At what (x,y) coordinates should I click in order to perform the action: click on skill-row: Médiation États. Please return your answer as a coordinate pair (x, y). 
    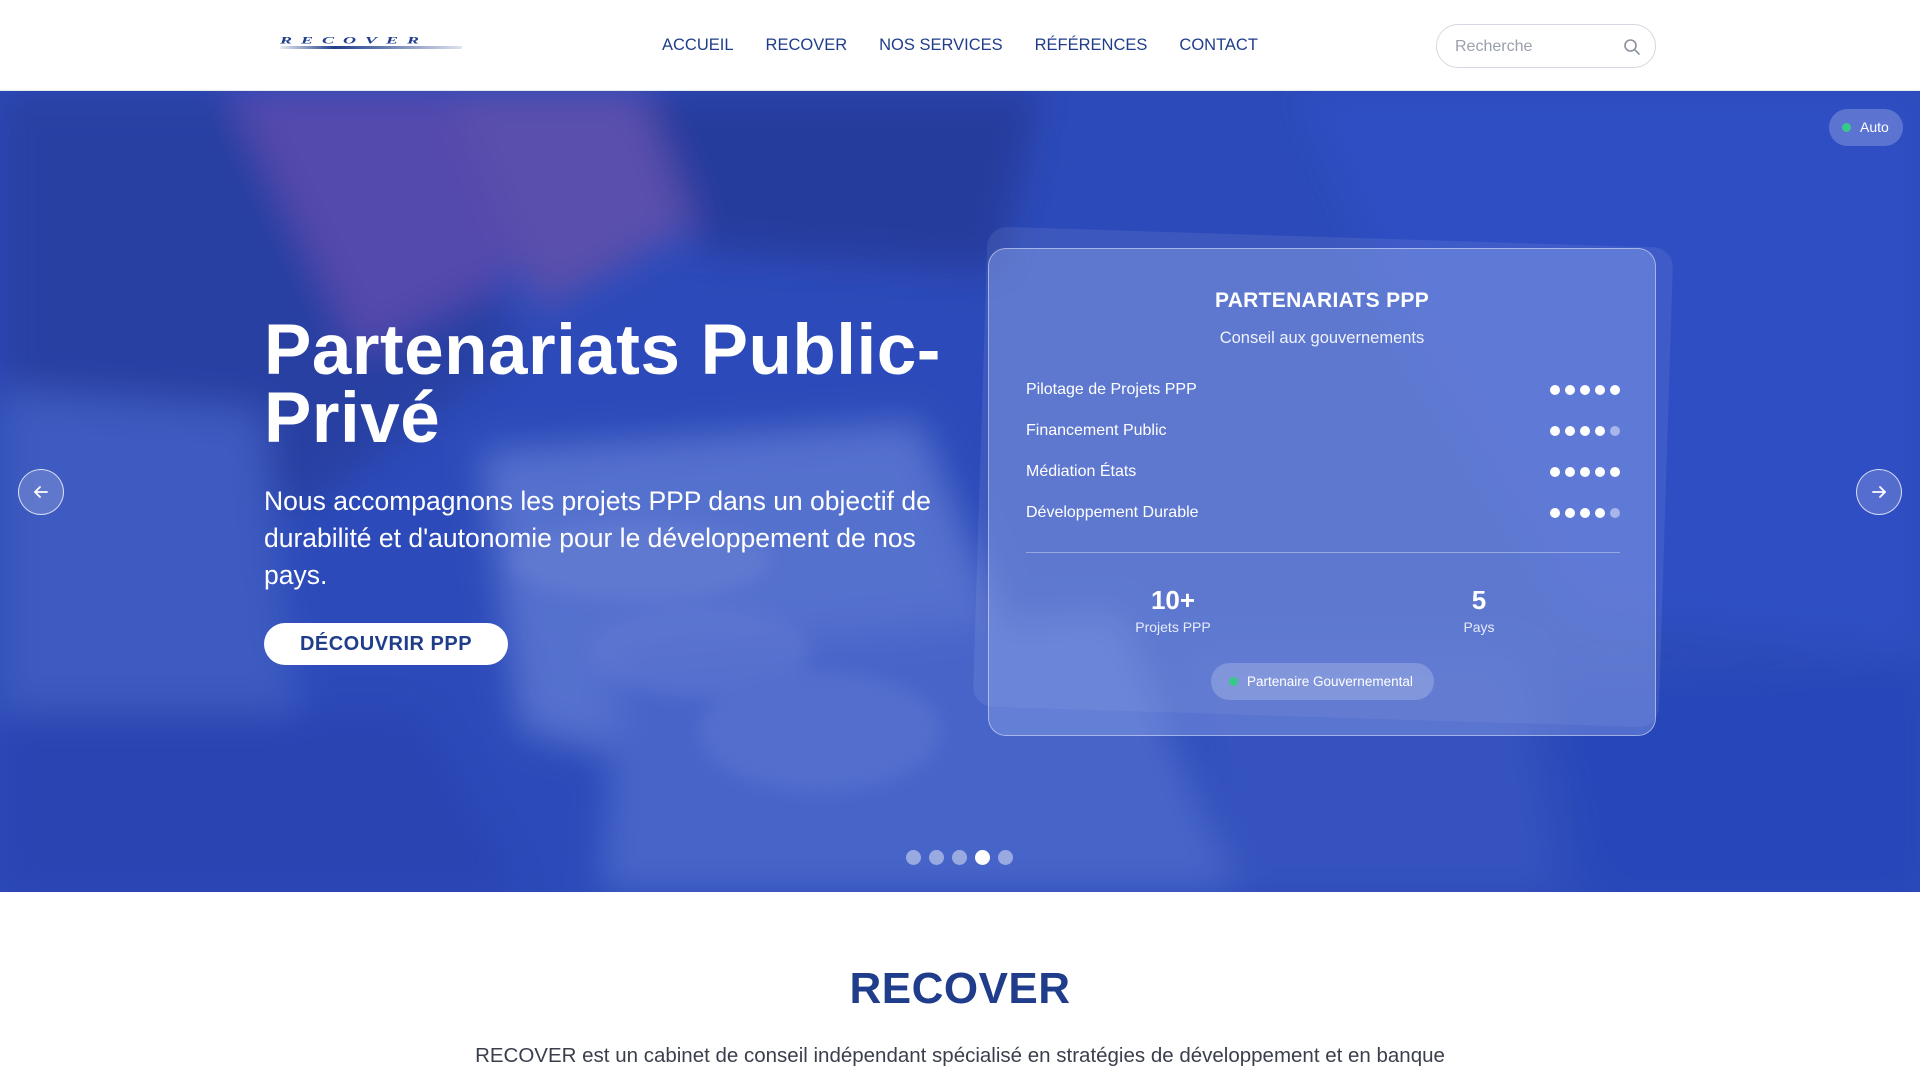
    Looking at the image, I should click on (1323, 472).